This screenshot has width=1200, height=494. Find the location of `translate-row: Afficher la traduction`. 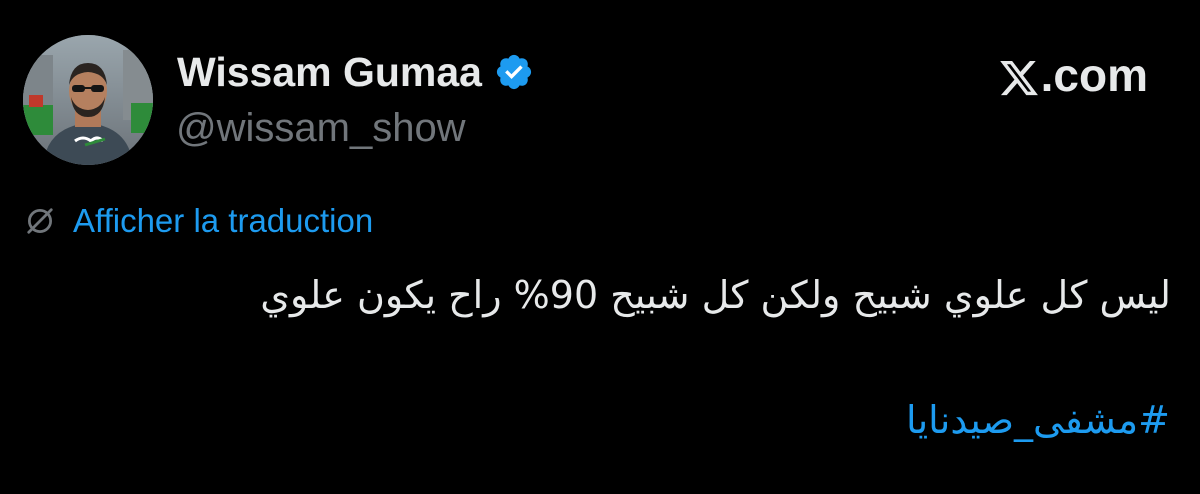

translate-row: Afficher la traduction is located at coordinates (199, 221).